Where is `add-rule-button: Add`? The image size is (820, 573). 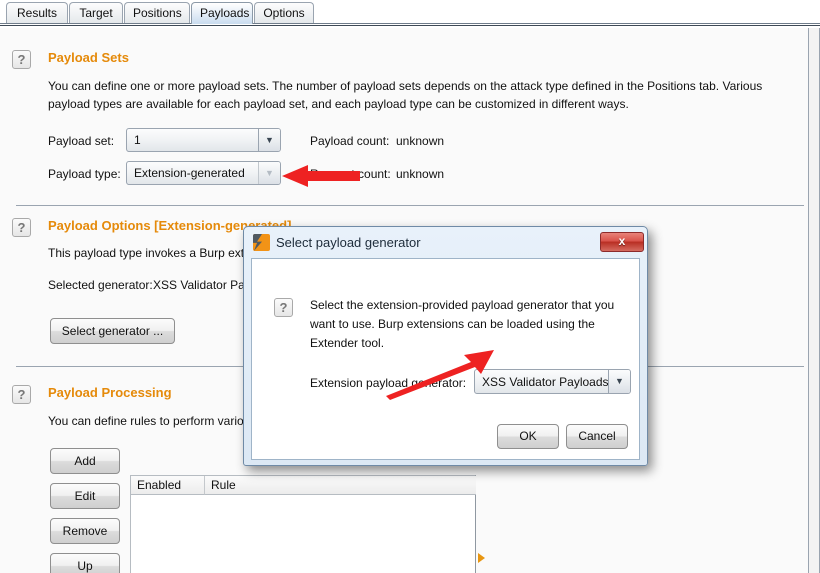 add-rule-button: Add is located at coordinates (85, 461).